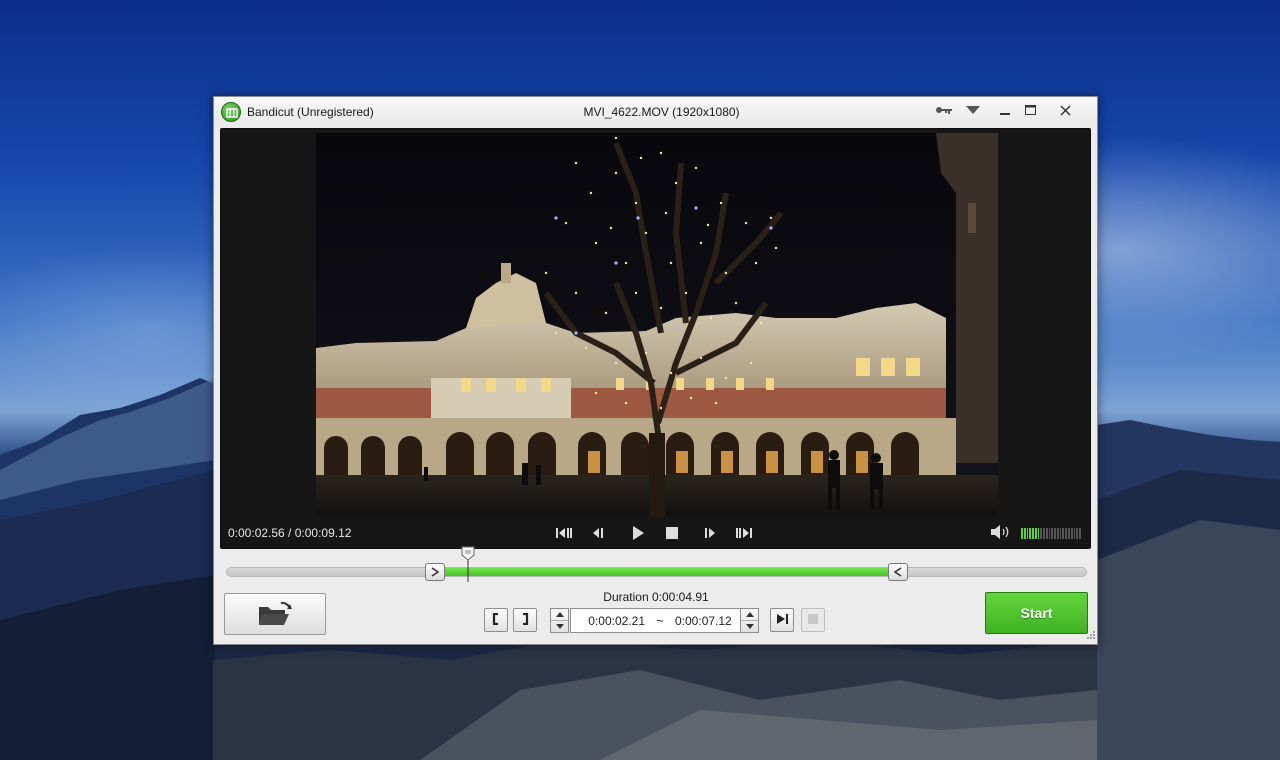 The height and width of the screenshot is (760, 1280). I want to click on stop-icon, so click(672, 533).